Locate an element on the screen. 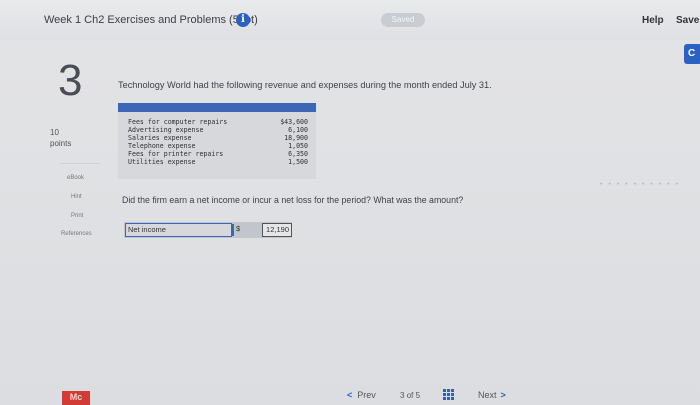 This screenshot has width=700, height=405. page-counter: 3 of 5 is located at coordinates (410, 395).